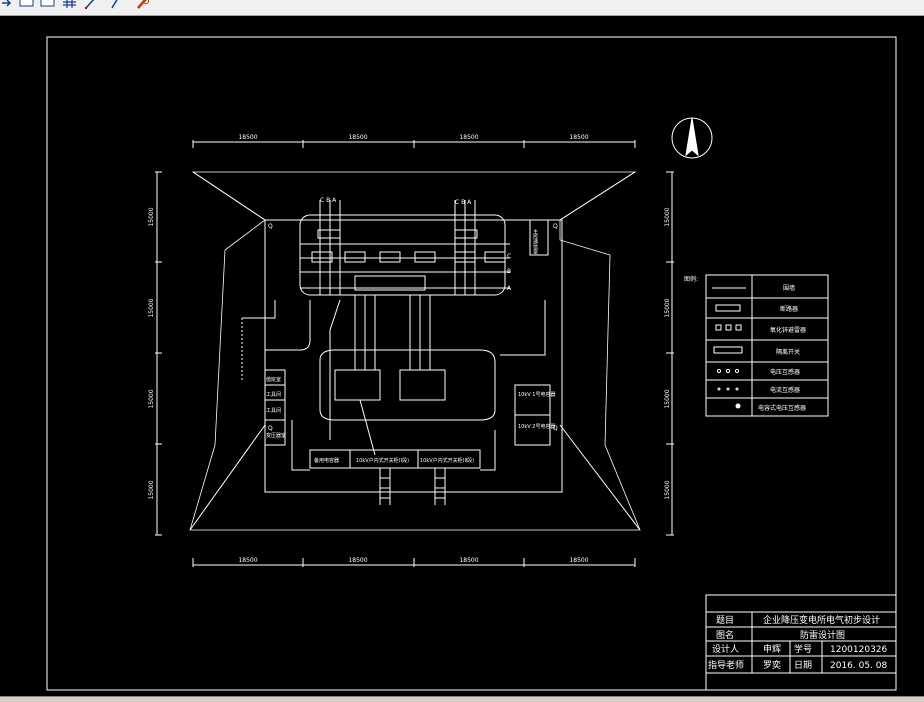 This screenshot has height=702, width=924. What do you see at coordinates (273, 379) in the screenshot?
I see `room-duty: 值班室` at bounding box center [273, 379].